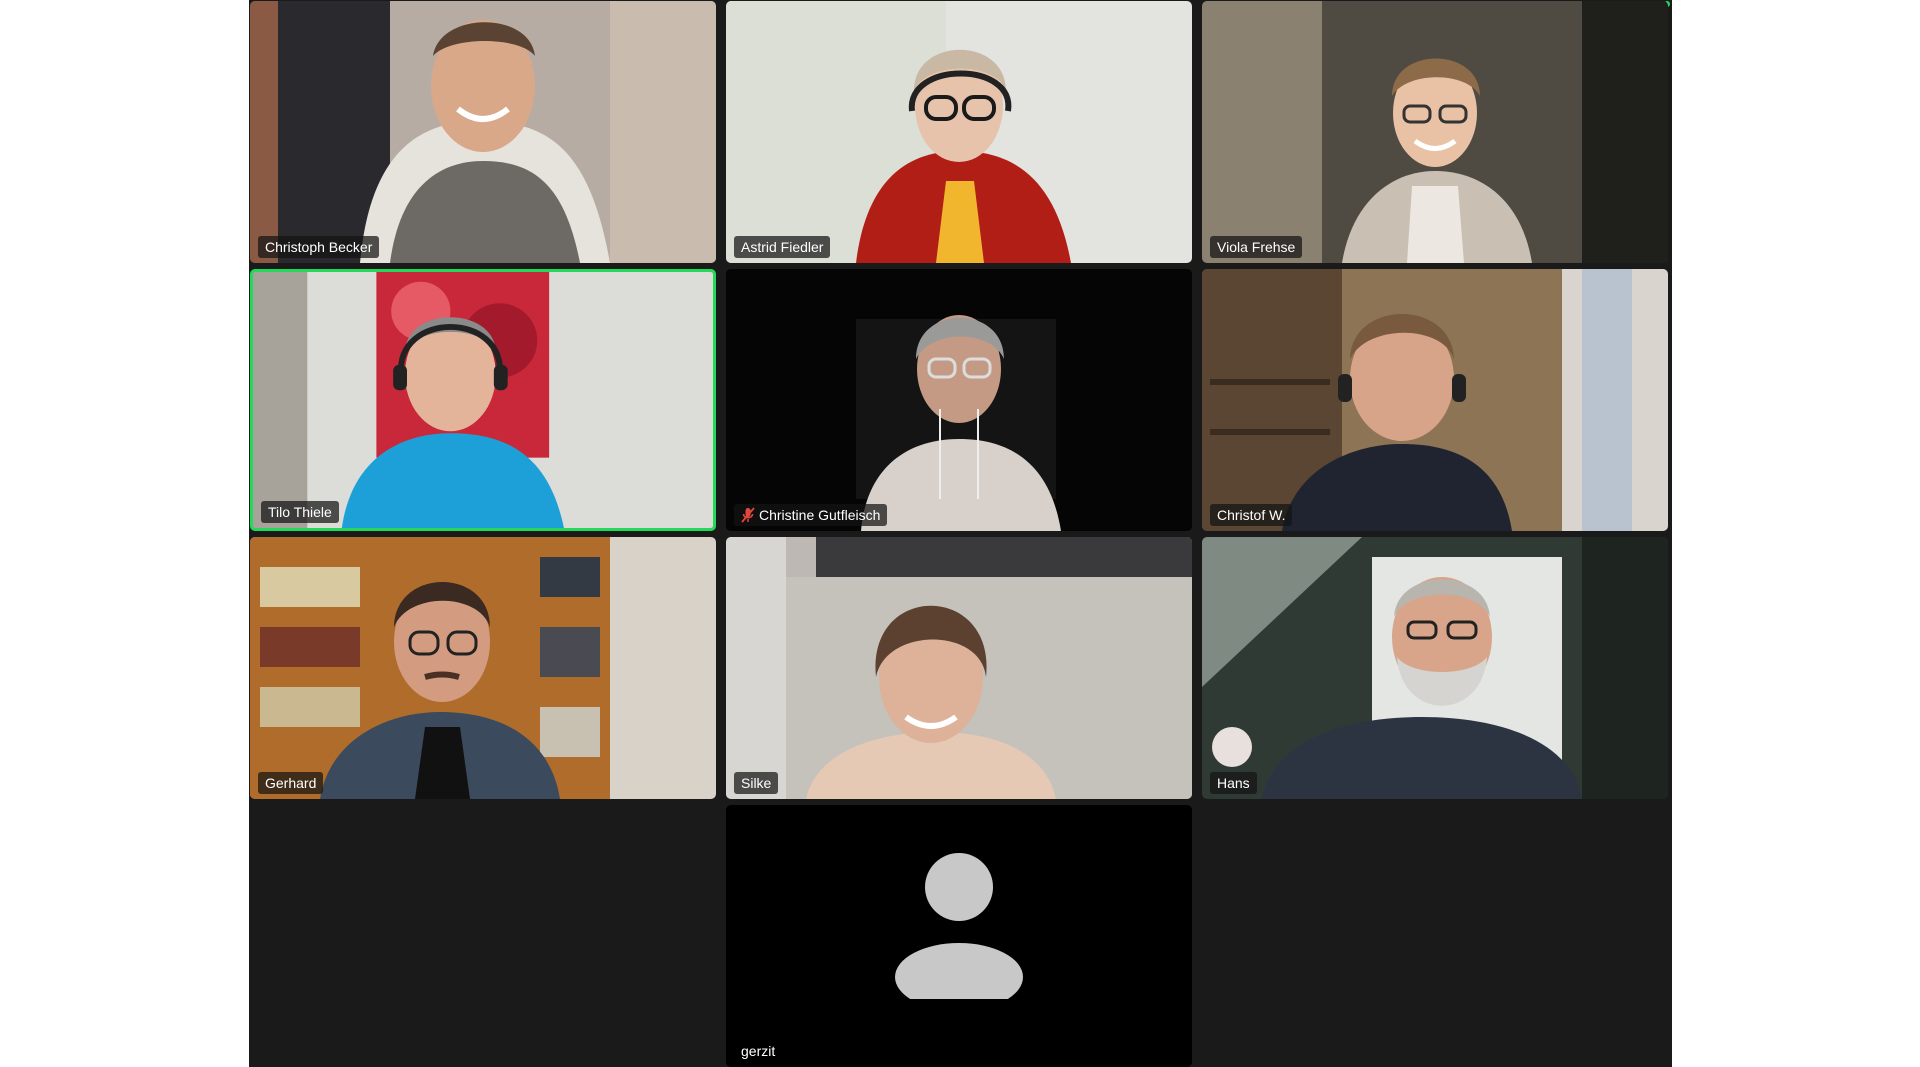  I want to click on participant-name-tag: Hans, so click(1233, 783).